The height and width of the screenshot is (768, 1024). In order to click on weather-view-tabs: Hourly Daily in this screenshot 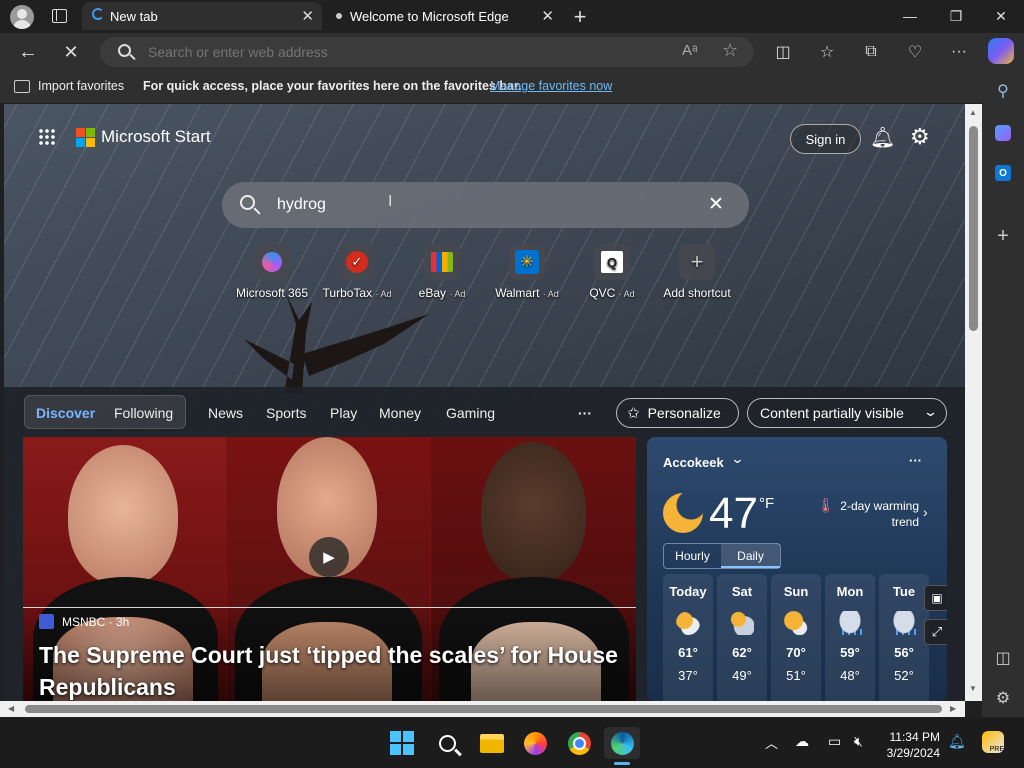, I will do `click(722, 556)`.